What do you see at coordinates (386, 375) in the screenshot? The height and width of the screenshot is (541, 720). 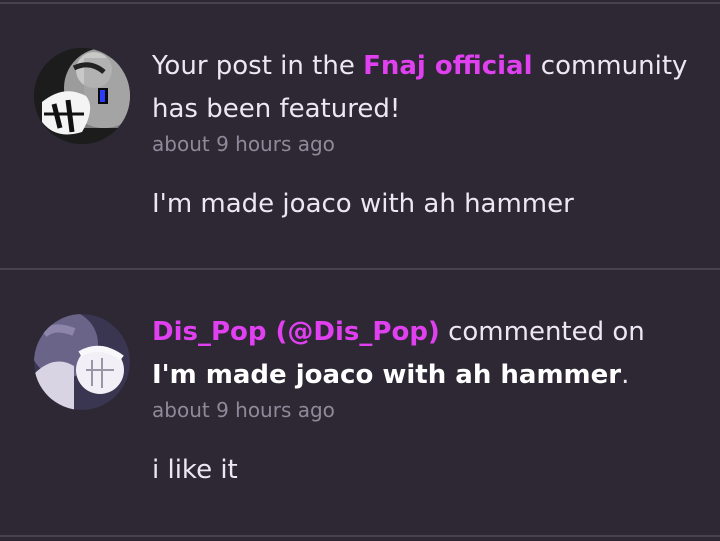 I see `post-title-link: I'm made joaco with ah hammer` at bounding box center [386, 375].